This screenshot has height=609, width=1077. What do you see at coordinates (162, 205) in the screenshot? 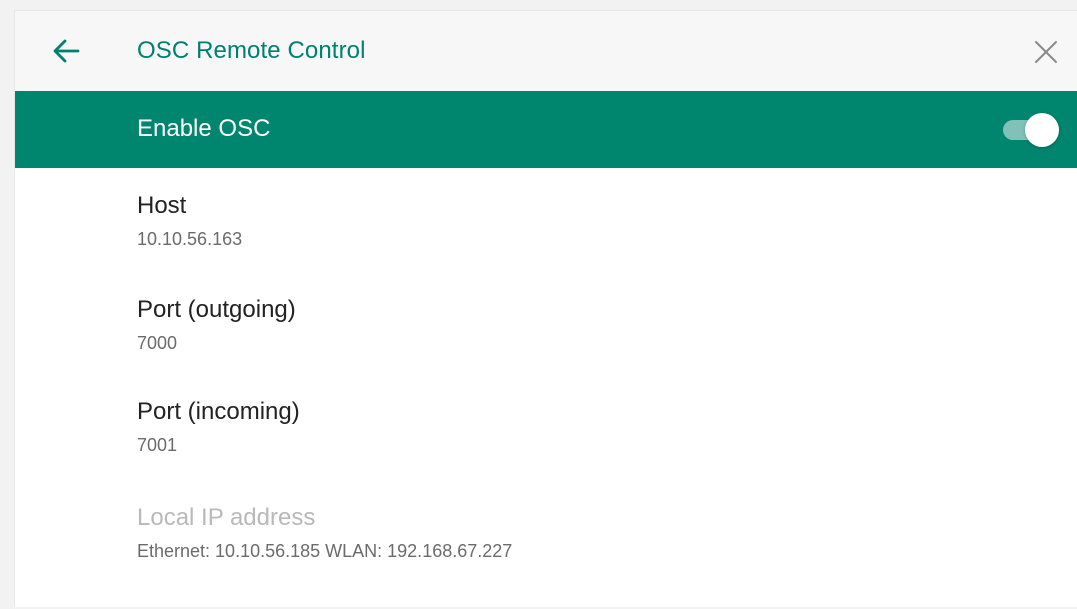
I see `host-title: Host` at bounding box center [162, 205].